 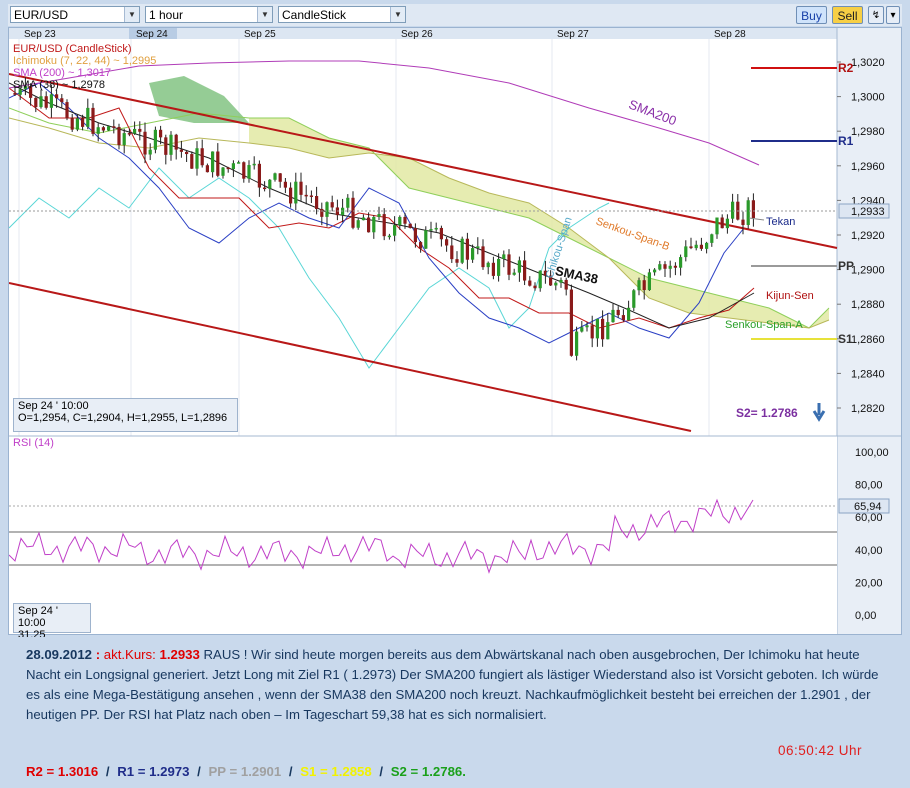 What do you see at coordinates (868, 409) in the screenshot?
I see `price-tick-label: 1,2820` at bounding box center [868, 409].